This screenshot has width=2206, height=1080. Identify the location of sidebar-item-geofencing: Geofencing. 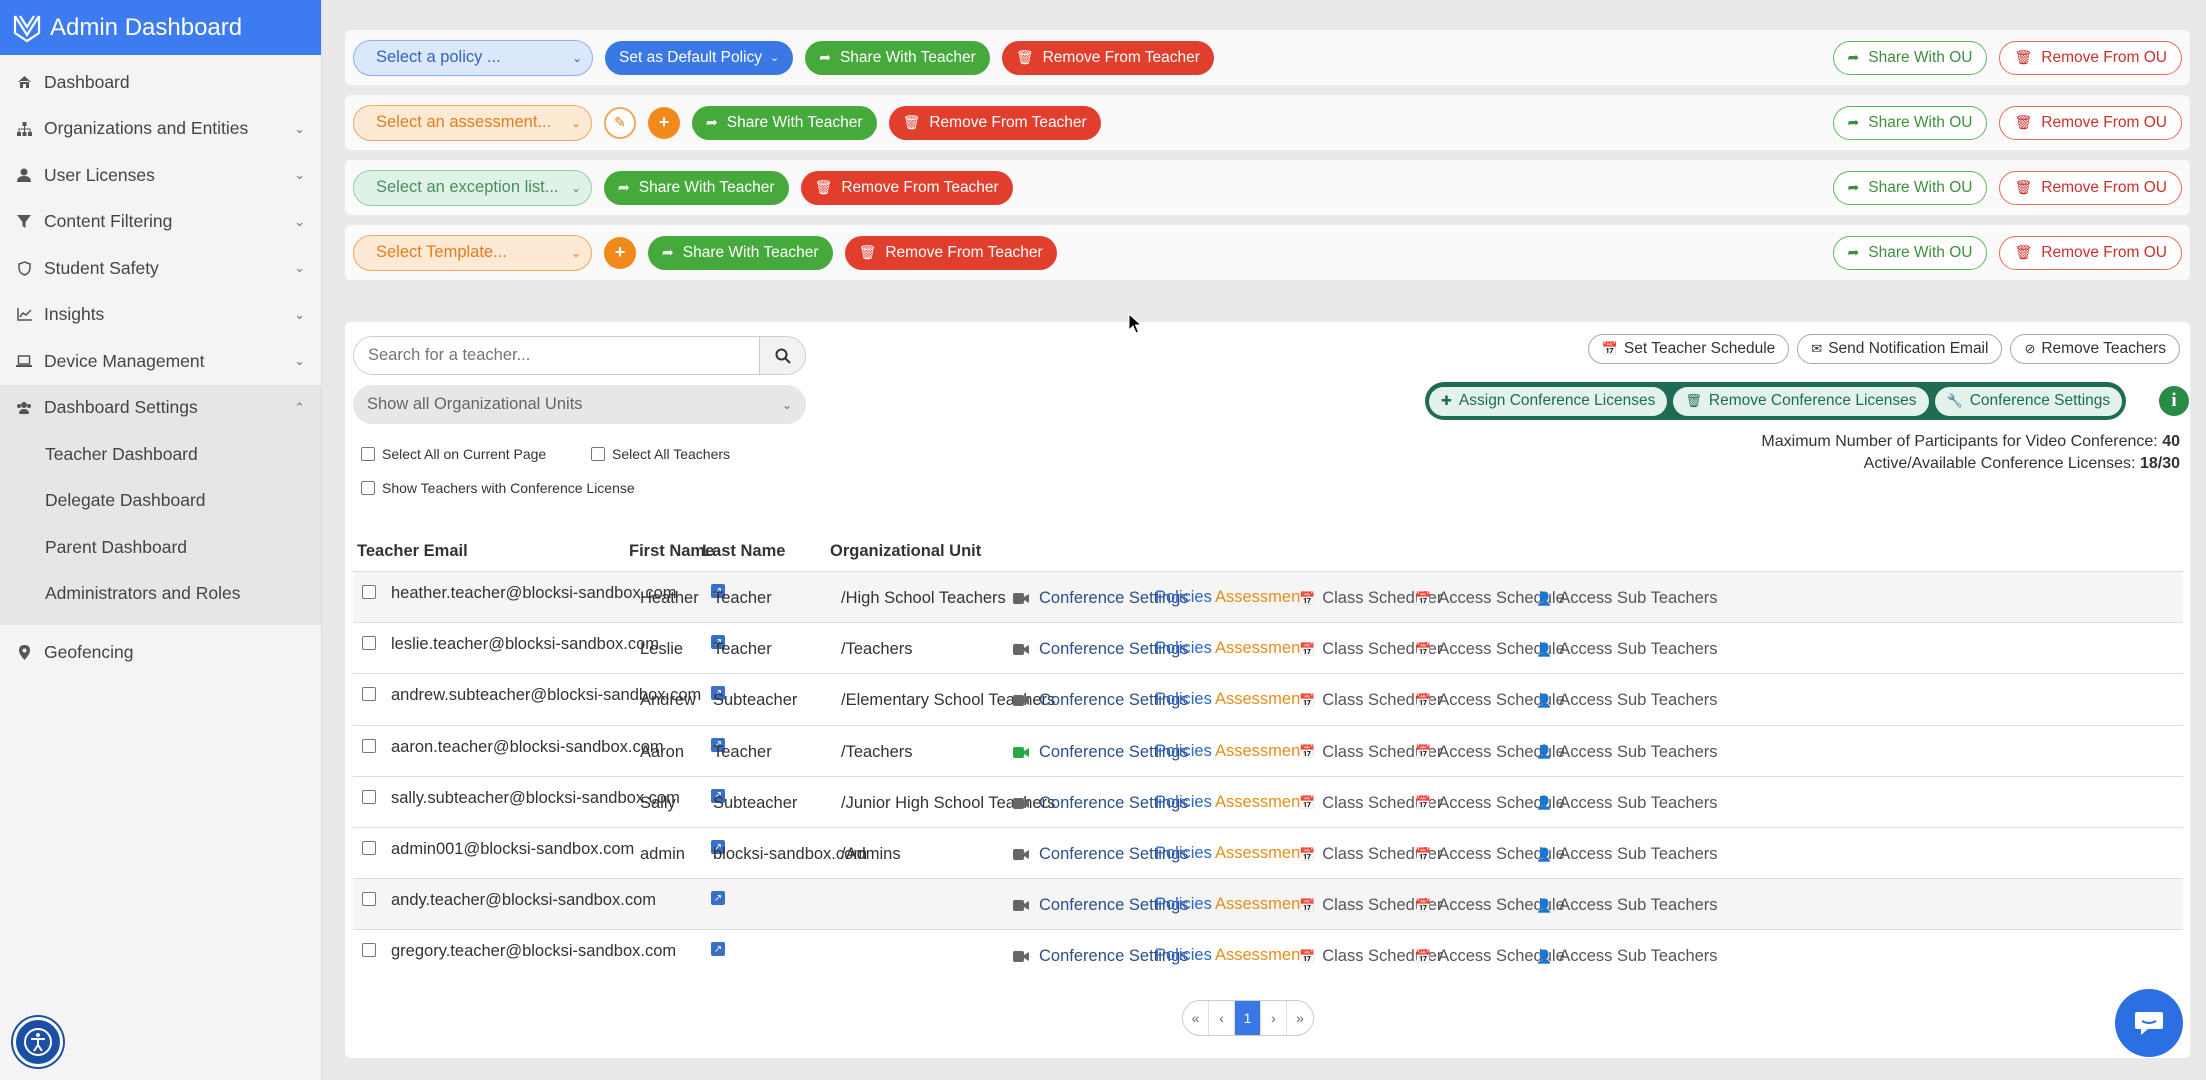
(160, 652).